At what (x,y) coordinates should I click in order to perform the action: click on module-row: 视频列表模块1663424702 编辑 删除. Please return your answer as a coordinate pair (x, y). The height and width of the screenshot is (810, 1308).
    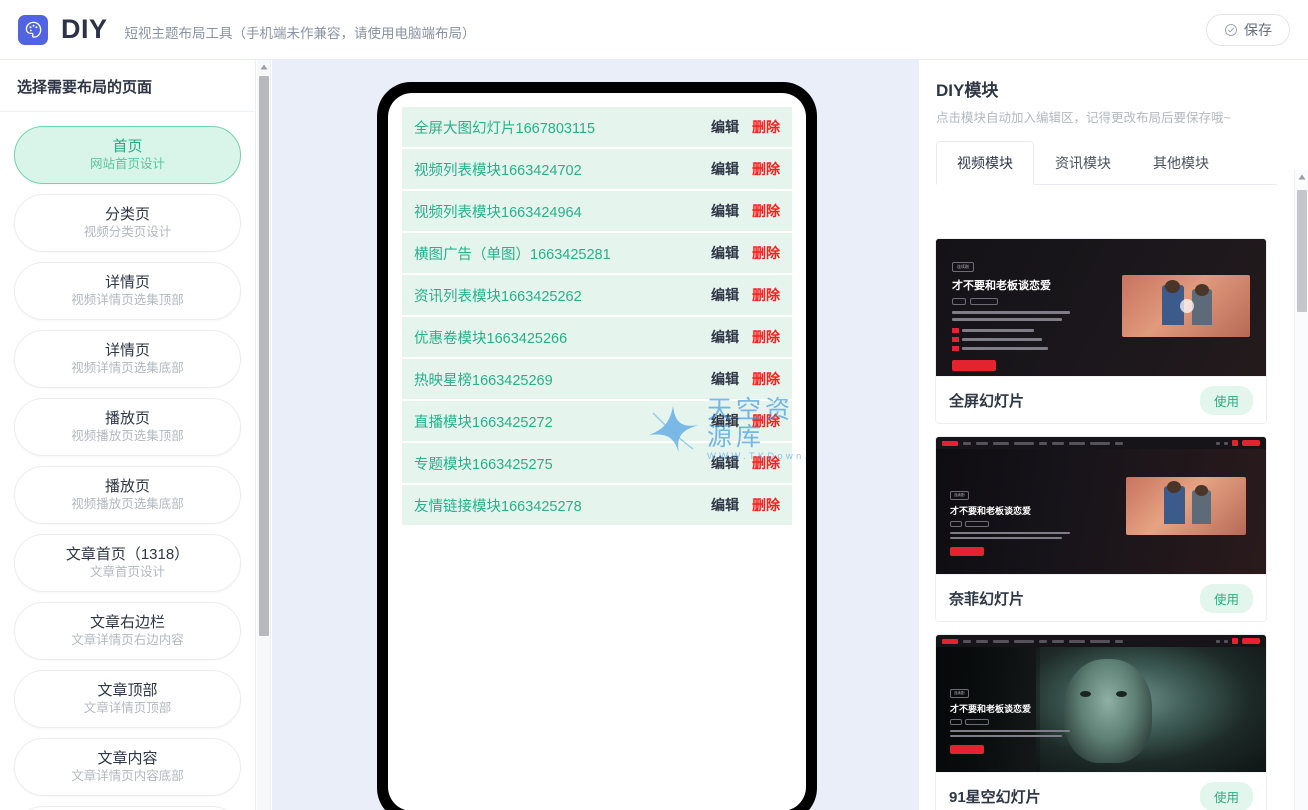
    Looking at the image, I should click on (597, 170).